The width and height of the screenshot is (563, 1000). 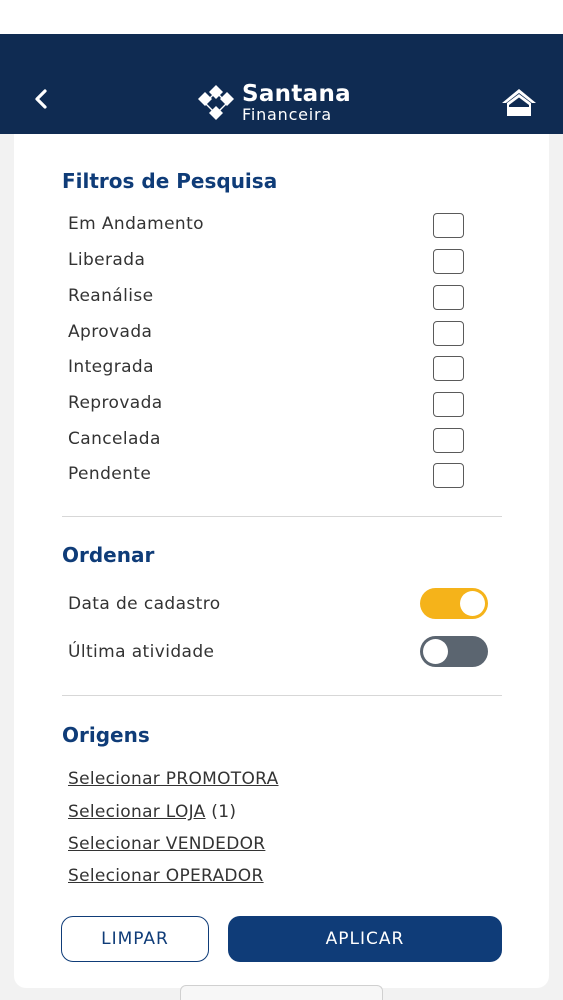 What do you see at coordinates (115, 403) in the screenshot?
I see `filter-label-reprovada: Reprovada` at bounding box center [115, 403].